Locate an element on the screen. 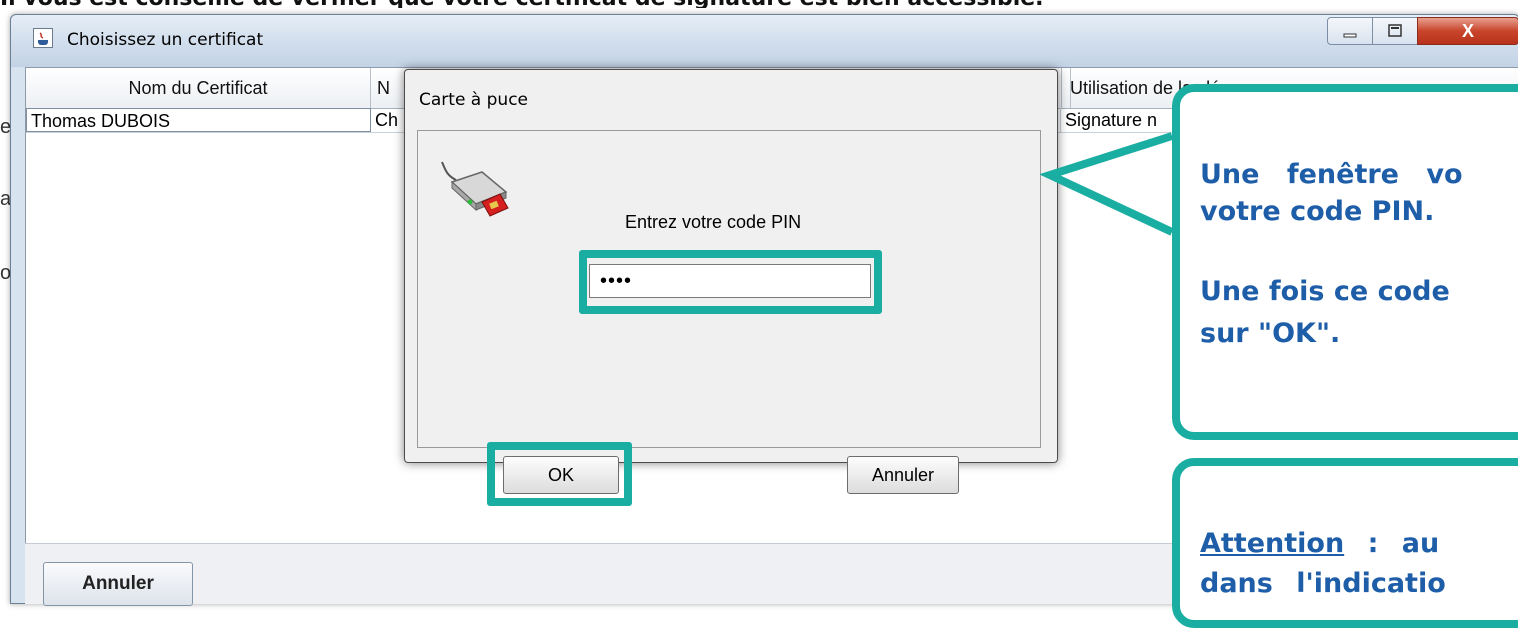  callout-pointer is located at coordinates (1107, 184).